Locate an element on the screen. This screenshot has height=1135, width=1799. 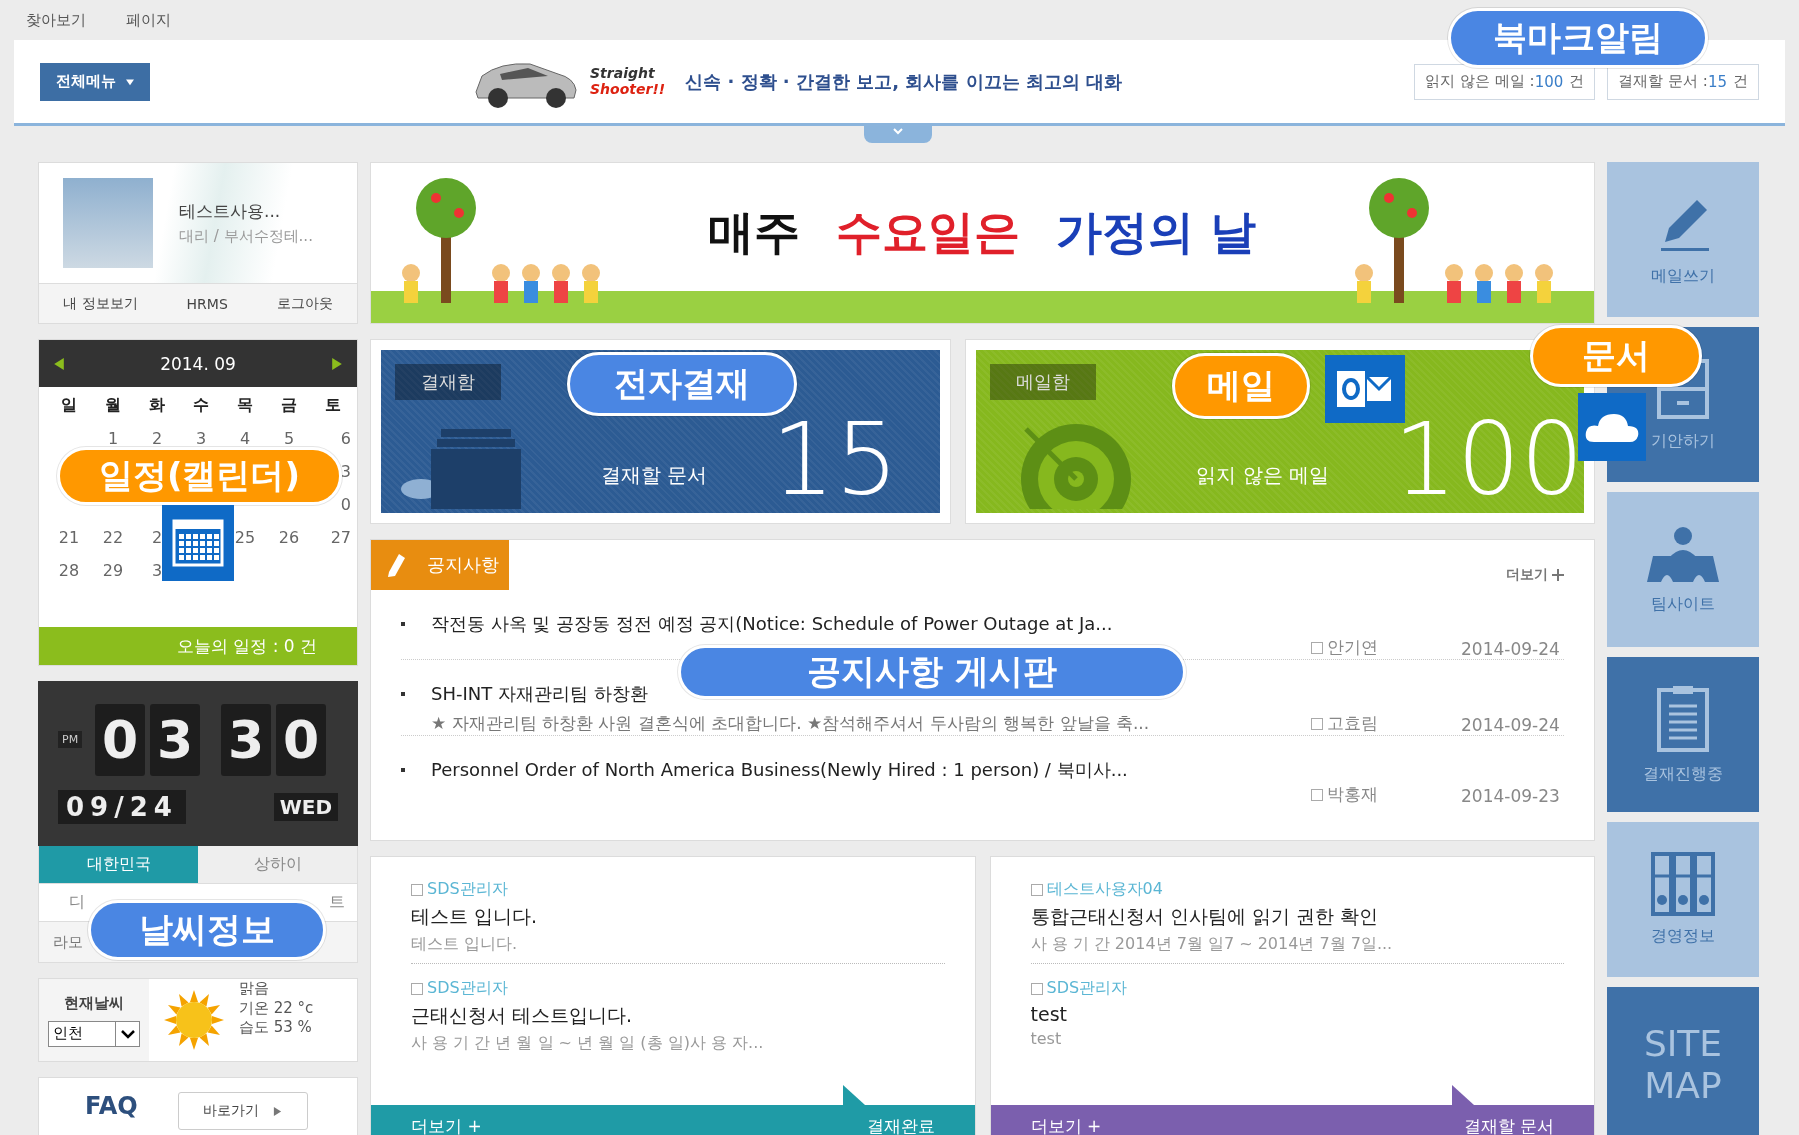
outlook-icon is located at coordinates (1365, 389).